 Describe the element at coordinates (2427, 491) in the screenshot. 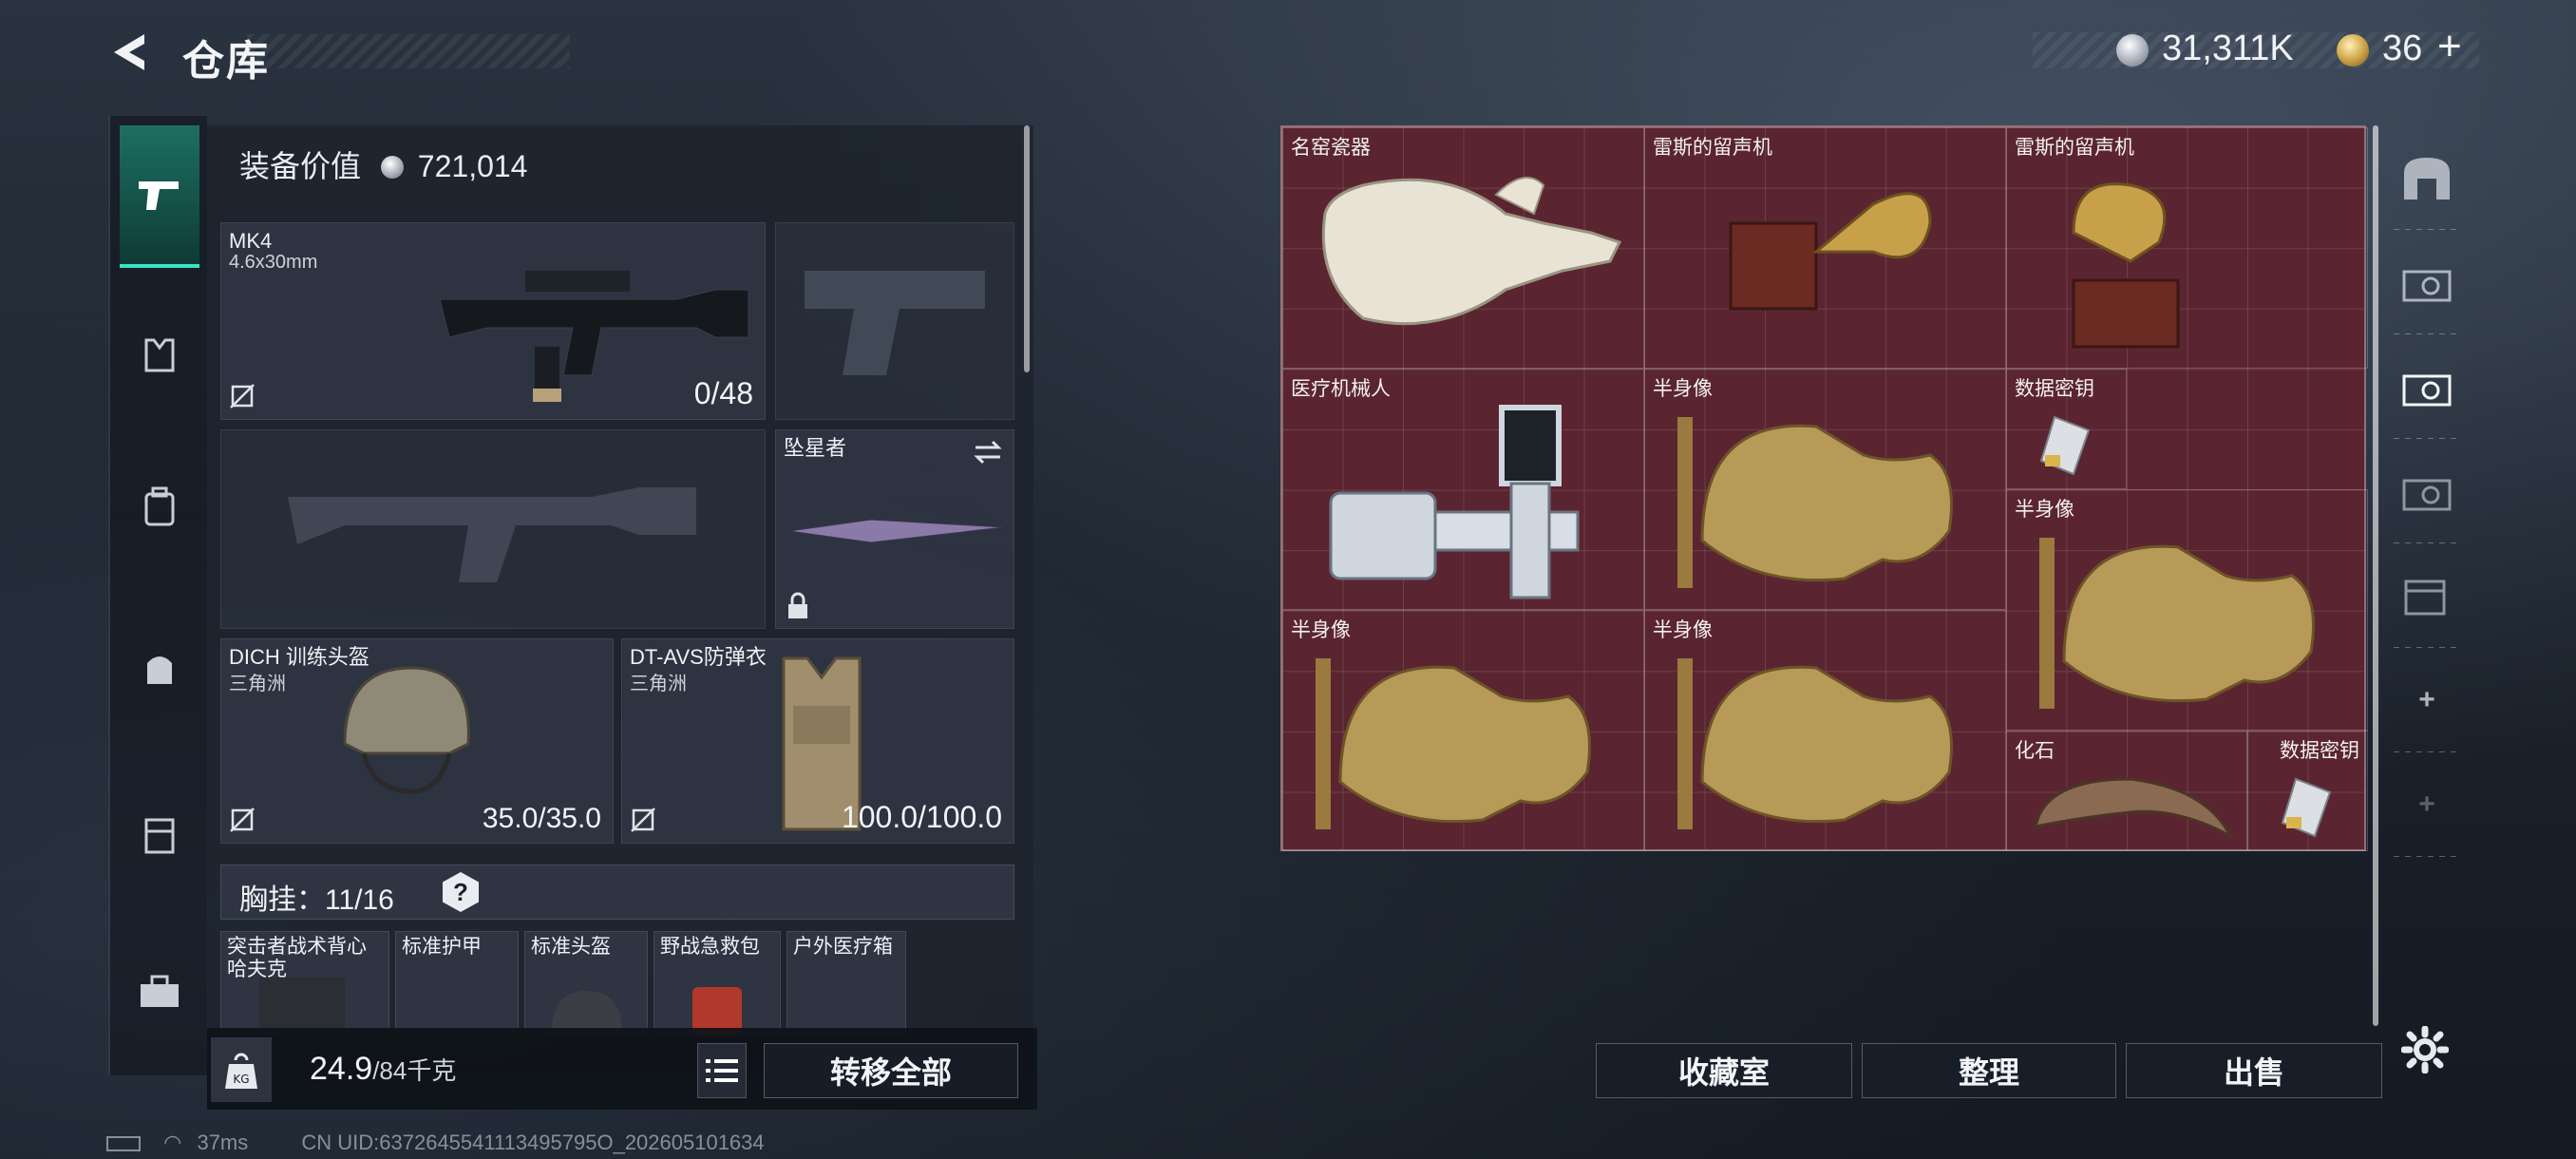

I see `tab-container-iv` at that location.